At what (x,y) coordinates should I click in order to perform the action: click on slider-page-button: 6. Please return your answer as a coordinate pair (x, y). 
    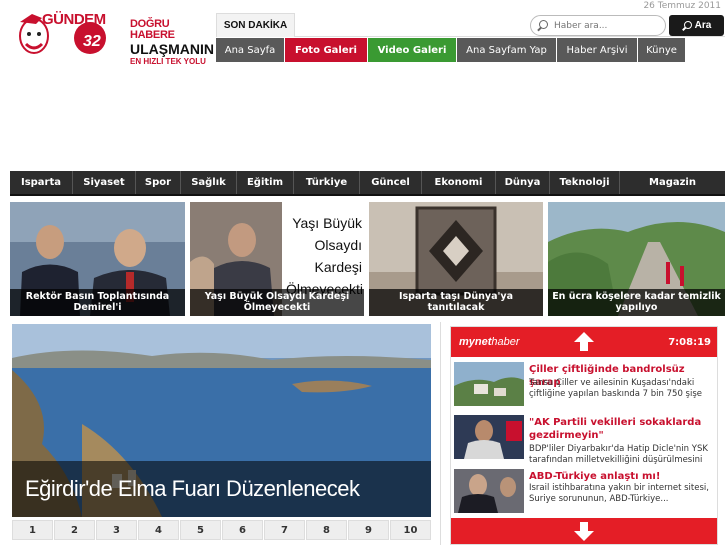
    Looking at the image, I should click on (242, 530).